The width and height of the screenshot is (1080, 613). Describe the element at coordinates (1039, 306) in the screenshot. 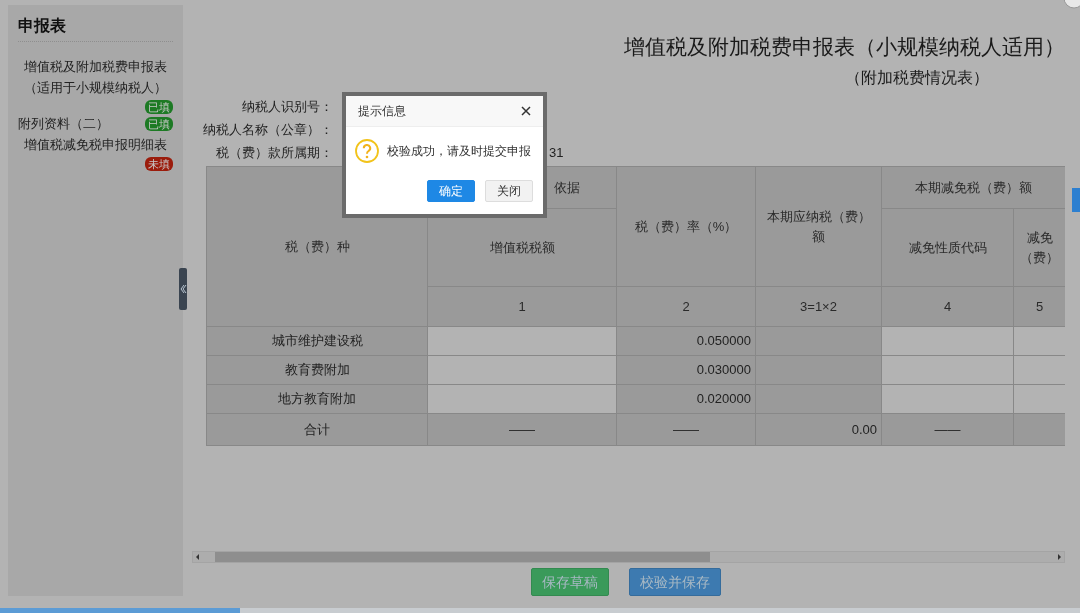

I see `header-cell: 5` at that location.